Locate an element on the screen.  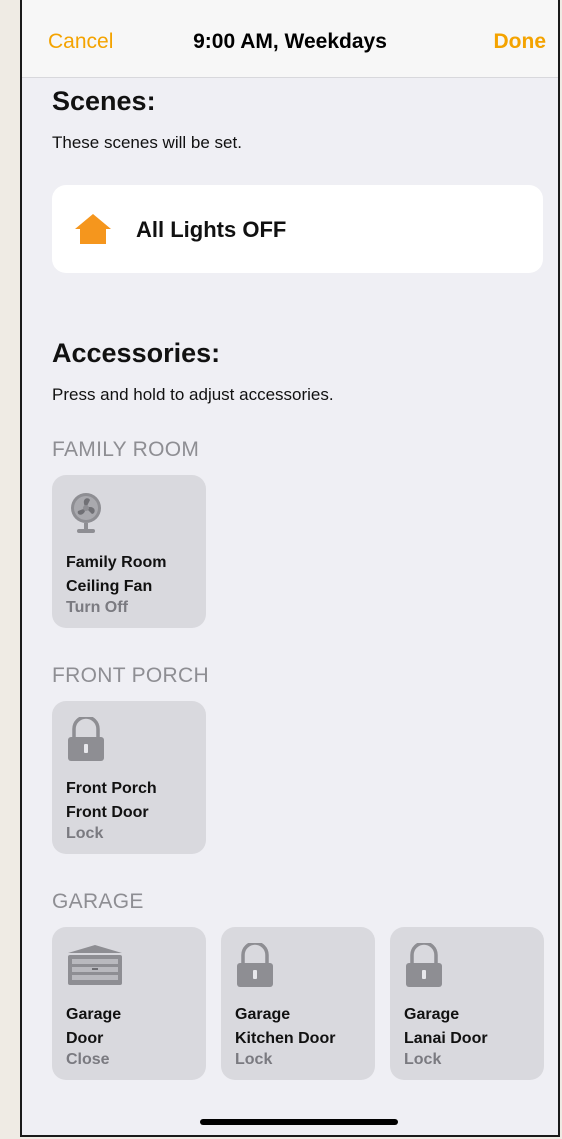
tile-status: Close is located at coordinates (88, 1059).